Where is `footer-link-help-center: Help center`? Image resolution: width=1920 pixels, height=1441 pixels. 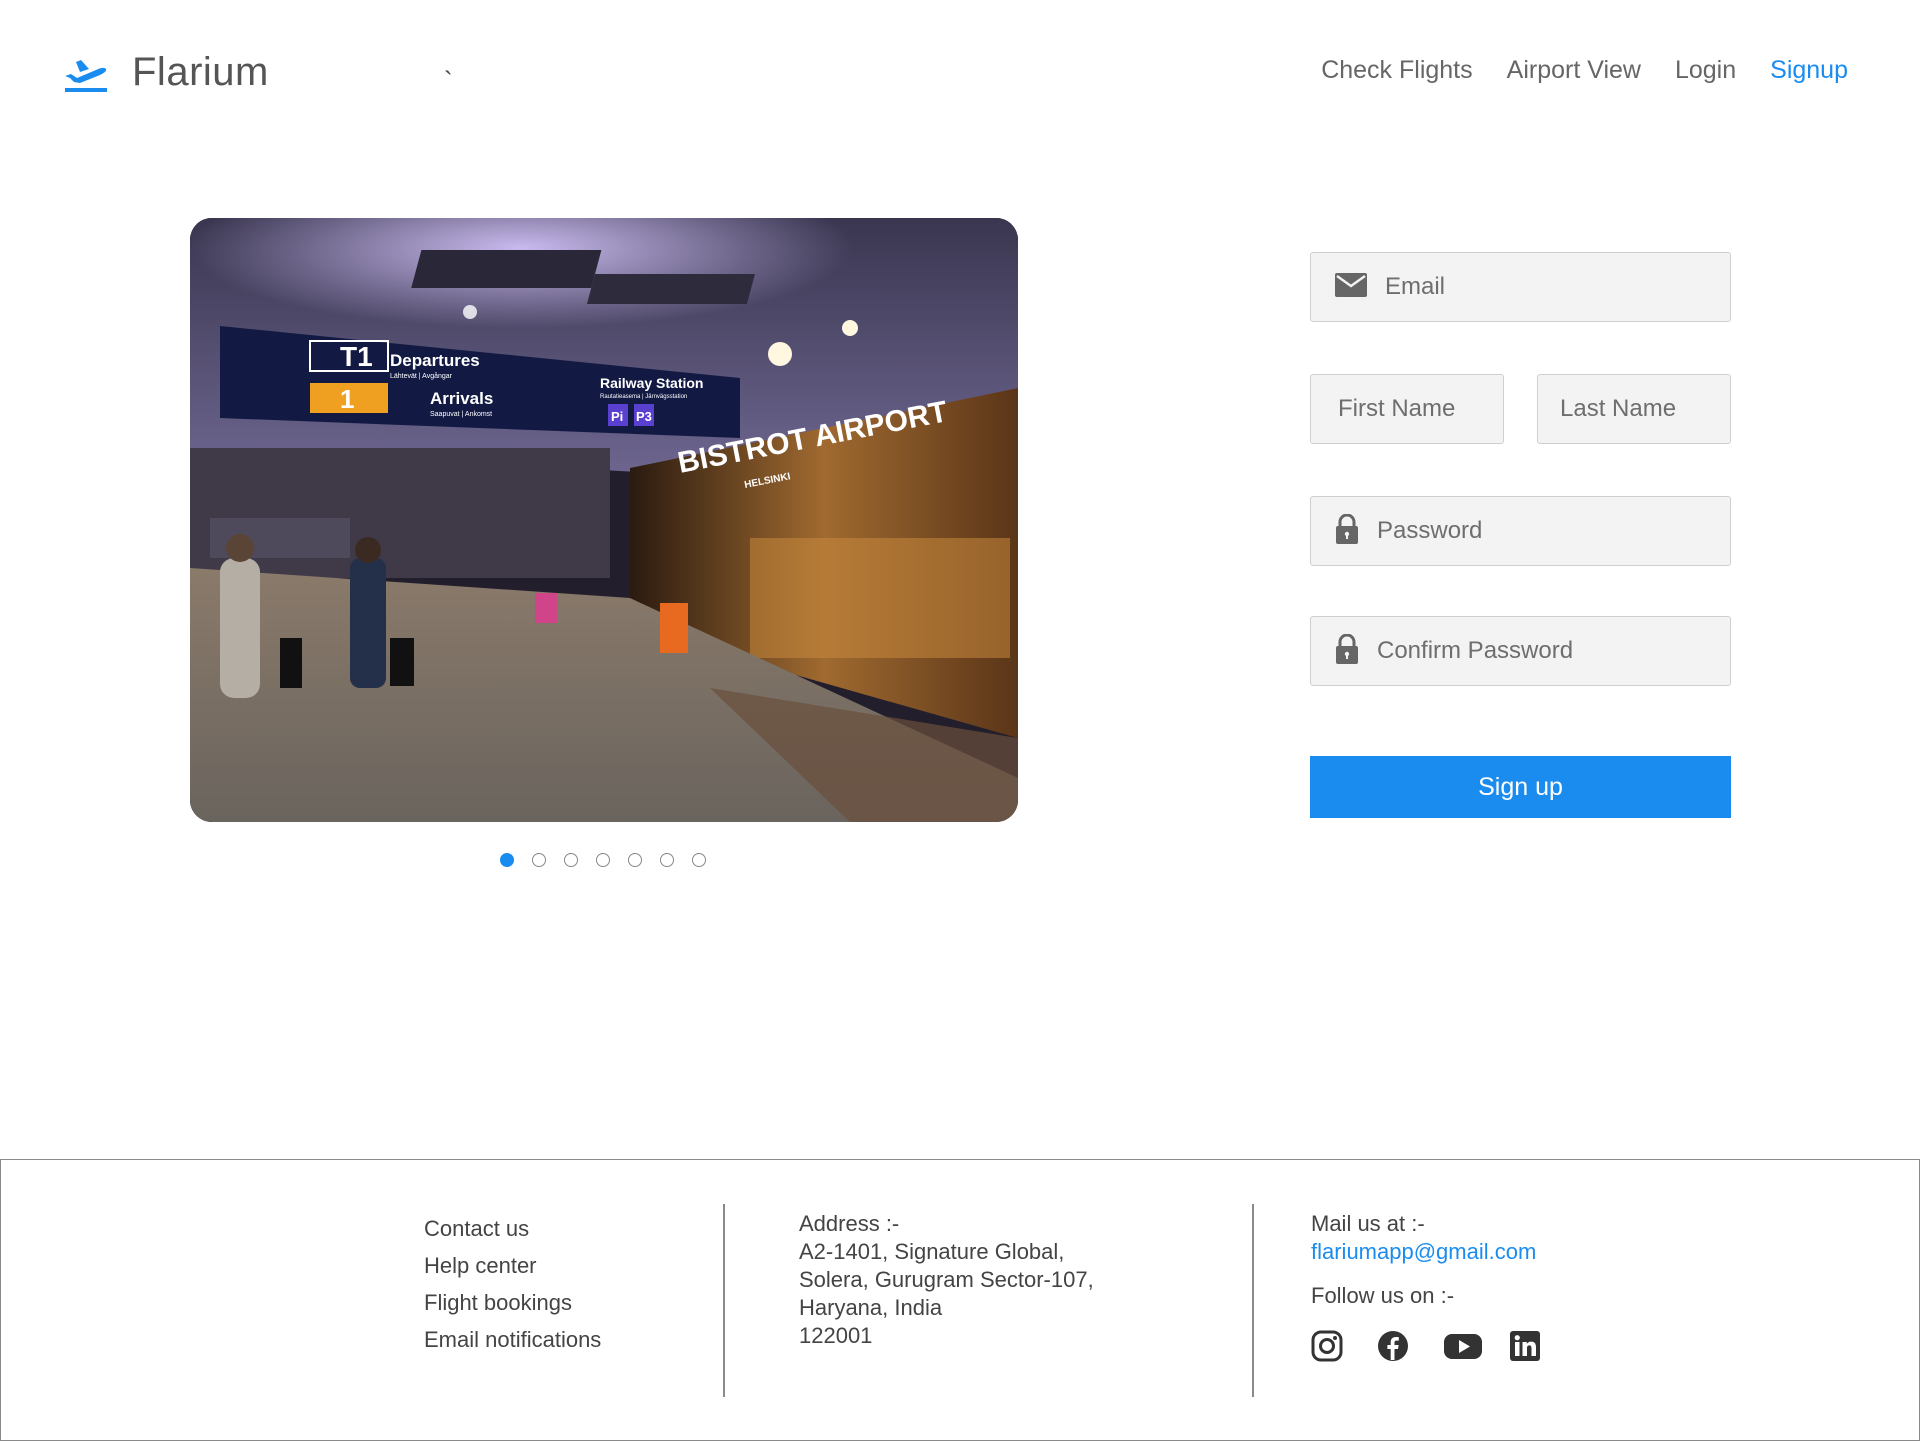 footer-link-help-center: Help center is located at coordinates (512, 1265).